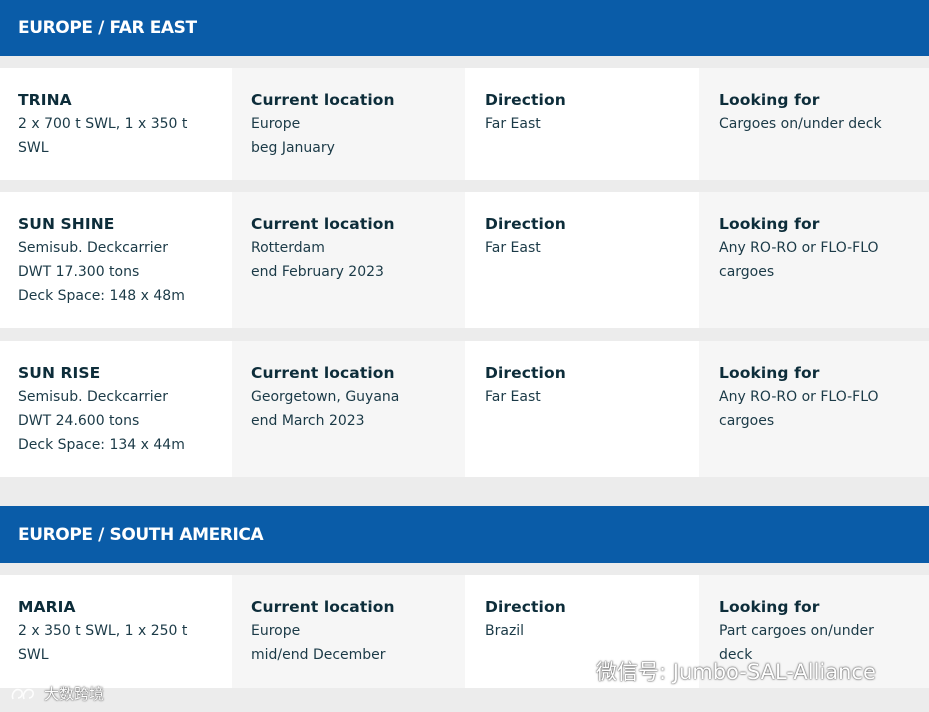 Image resolution: width=929 pixels, height=712 pixels. I want to click on vessel-name: SUN SHINE, so click(66, 224).